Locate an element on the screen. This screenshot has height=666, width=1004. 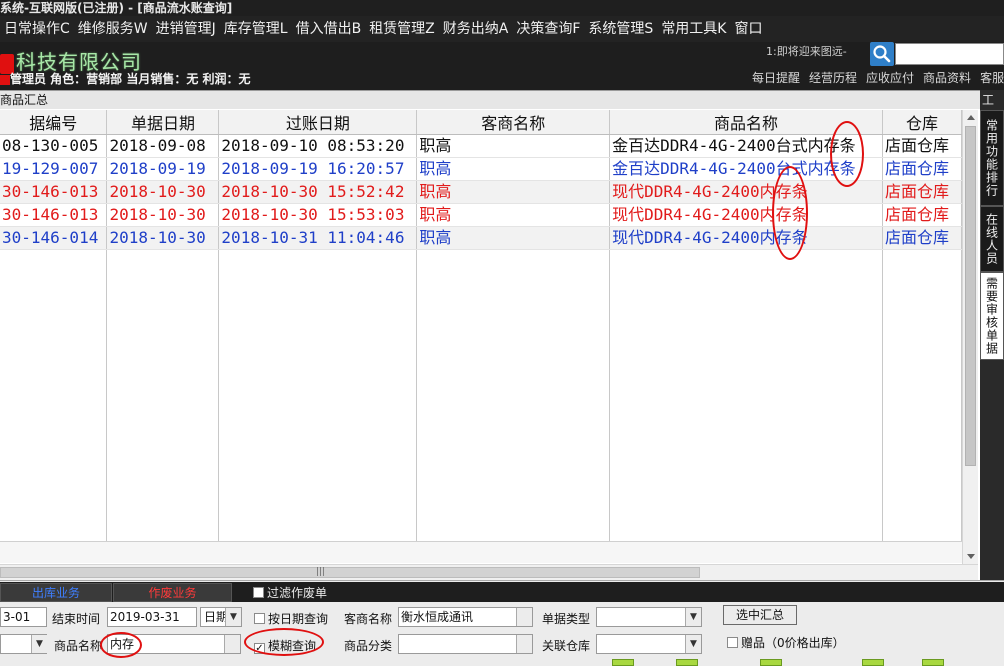
window-title-bar: 系统-互联网版(已注册) - [商品流水账查询] is located at coordinates (502, 8).